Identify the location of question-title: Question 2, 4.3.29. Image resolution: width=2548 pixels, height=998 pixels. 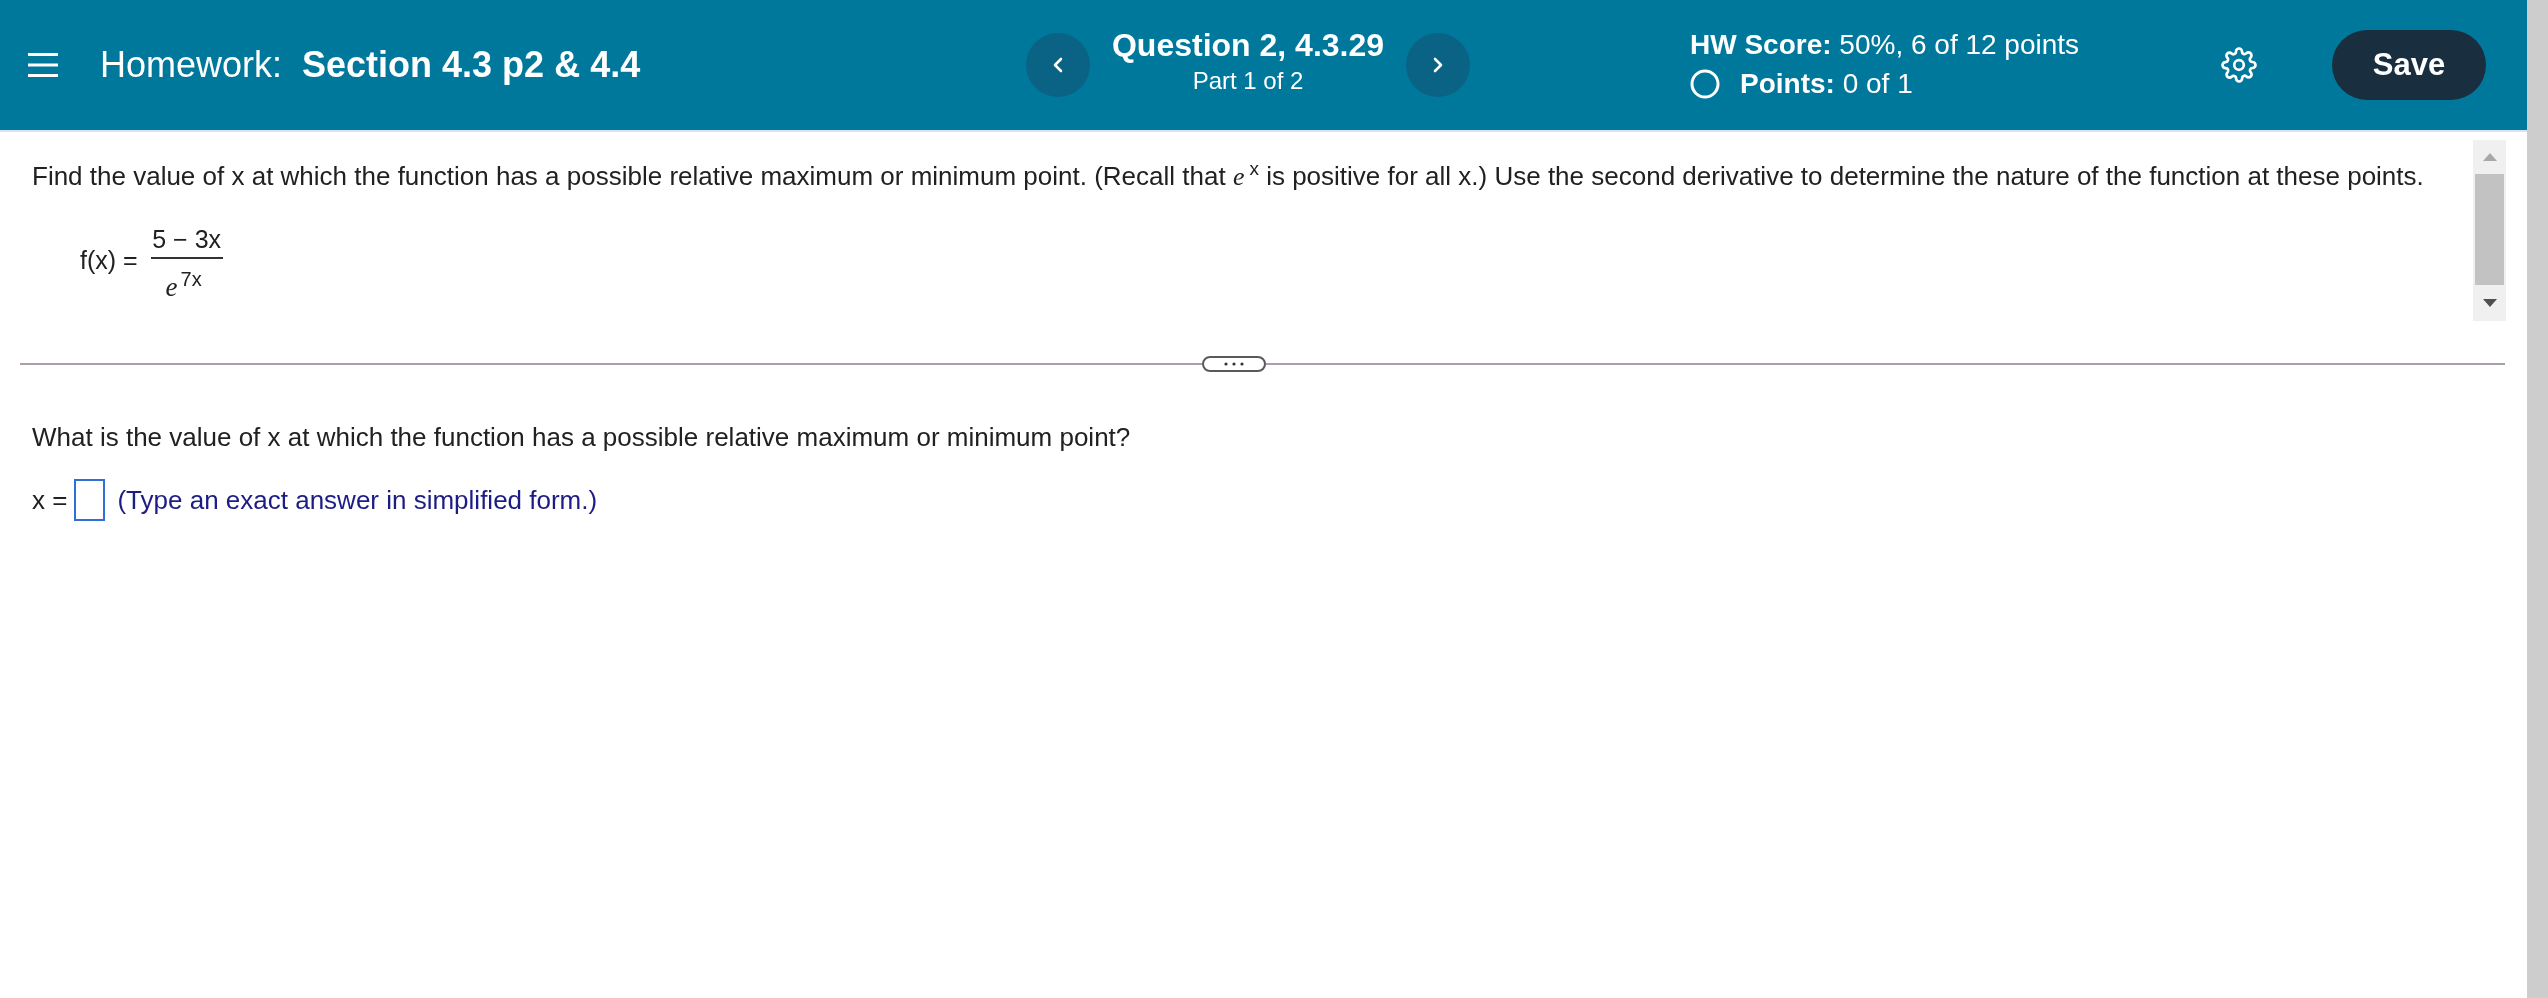
(1248, 45).